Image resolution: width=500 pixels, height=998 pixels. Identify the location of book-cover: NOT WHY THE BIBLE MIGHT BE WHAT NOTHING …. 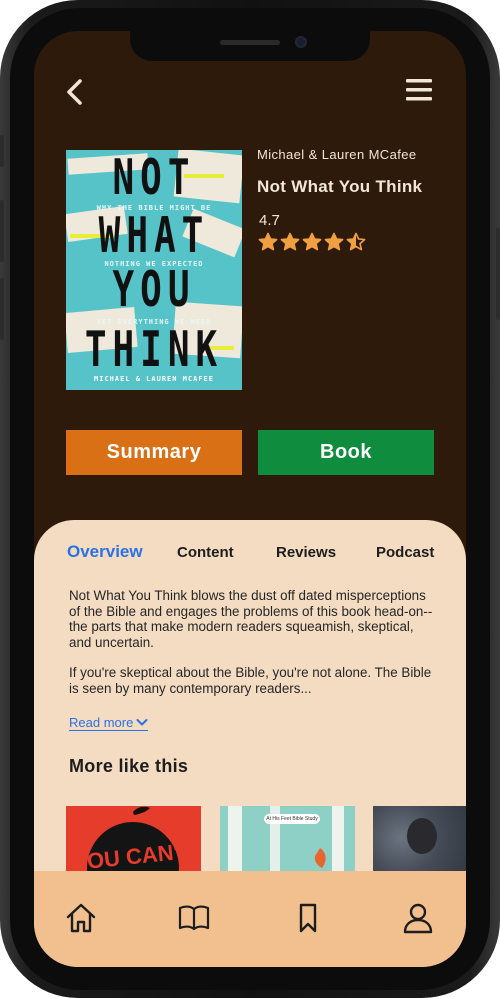
(154, 270).